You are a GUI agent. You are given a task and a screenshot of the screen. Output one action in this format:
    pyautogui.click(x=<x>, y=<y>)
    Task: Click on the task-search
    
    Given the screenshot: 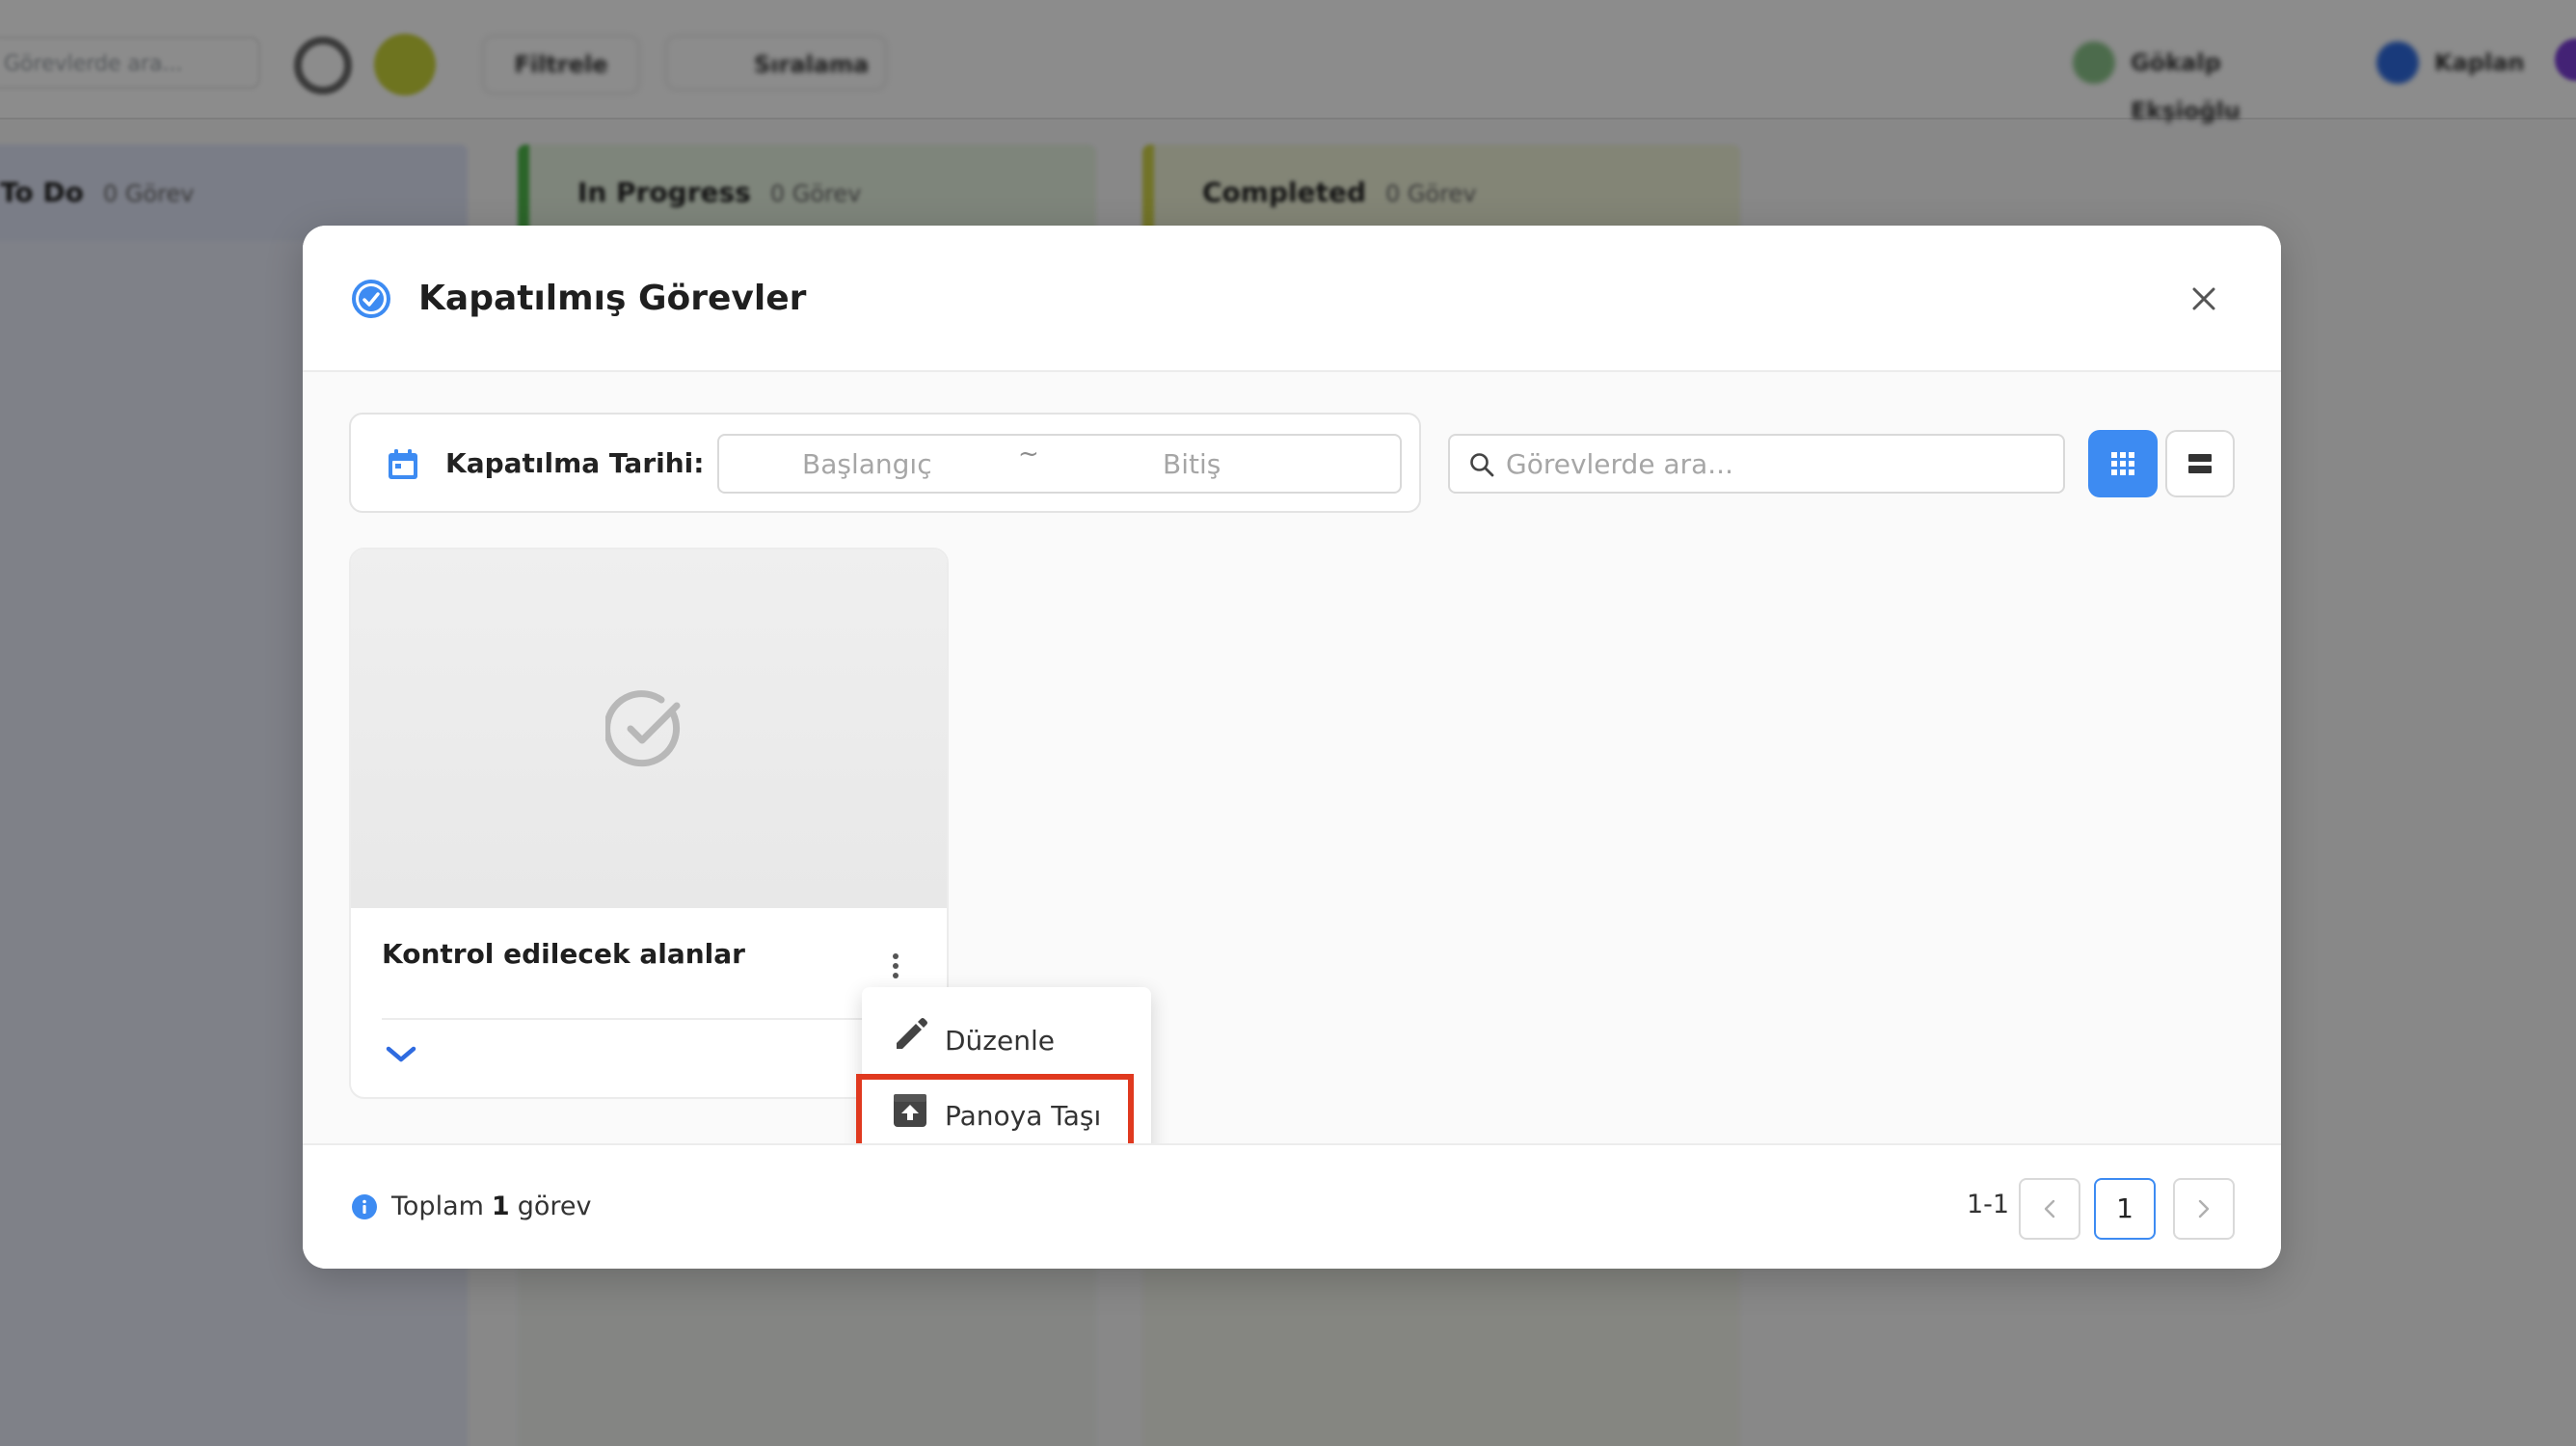 What is the action you would take?
    pyautogui.click(x=1757, y=464)
    